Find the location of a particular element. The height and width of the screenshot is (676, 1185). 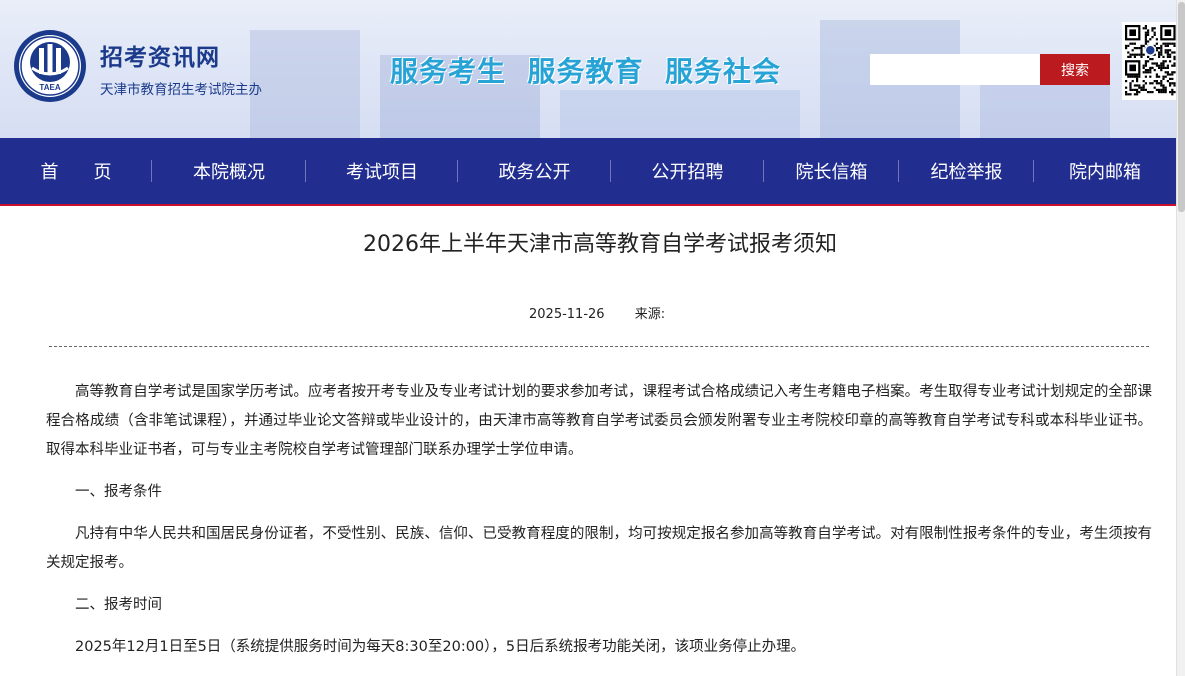

nav-item-gov-affairs: 政务公开 is located at coordinates (534, 171).